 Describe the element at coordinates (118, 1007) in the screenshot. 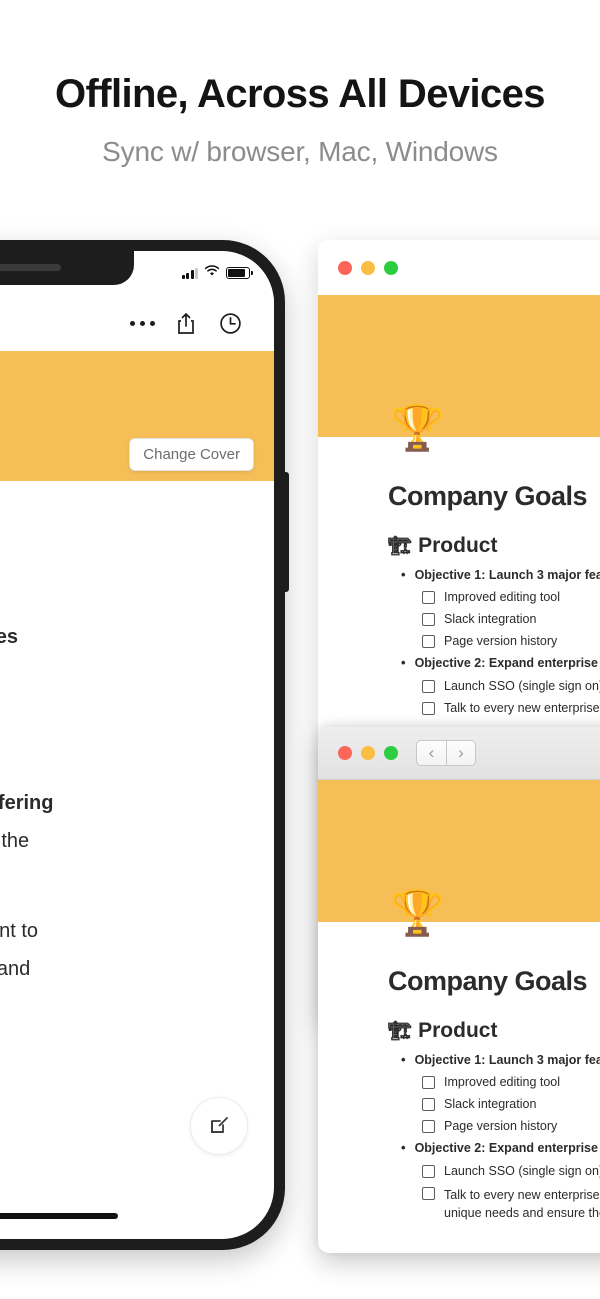

I see `list-item: e they are heard` at that location.